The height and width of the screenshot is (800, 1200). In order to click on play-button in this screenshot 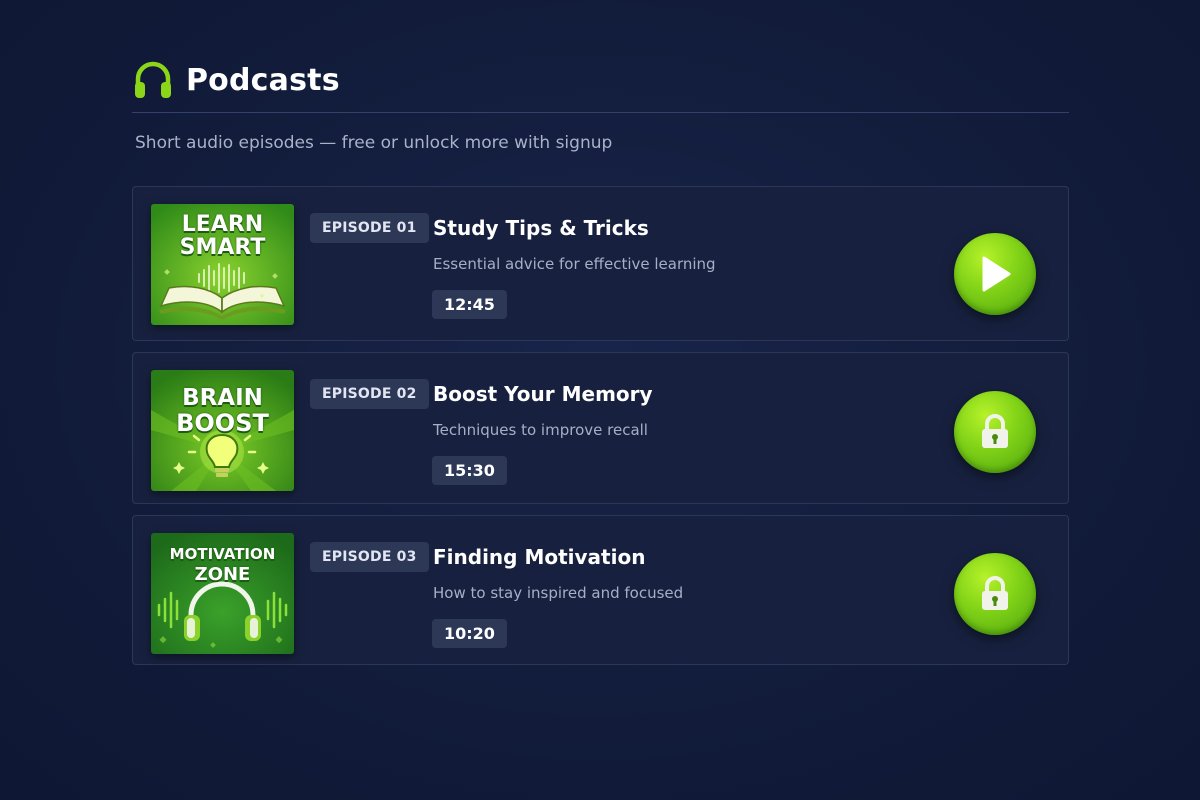, I will do `click(995, 274)`.